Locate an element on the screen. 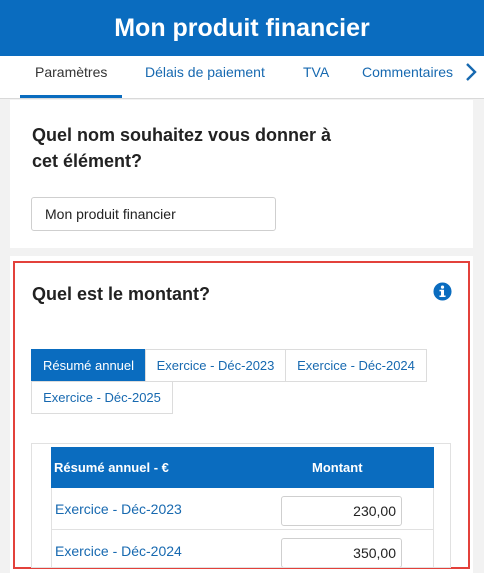 This screenshot has height=573, width=484. table-row: Exercice - Déc-2024 is located at coordinates (242, 548).